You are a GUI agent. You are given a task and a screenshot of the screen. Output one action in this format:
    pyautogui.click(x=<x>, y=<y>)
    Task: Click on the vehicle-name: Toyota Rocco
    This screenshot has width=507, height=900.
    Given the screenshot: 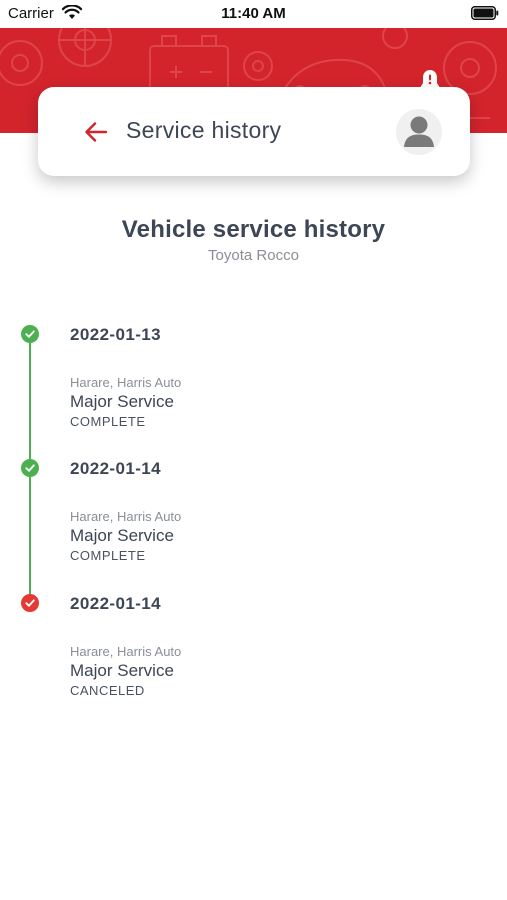 What is the action you would take?
    pyautogui.click(x=253, y=255)
    